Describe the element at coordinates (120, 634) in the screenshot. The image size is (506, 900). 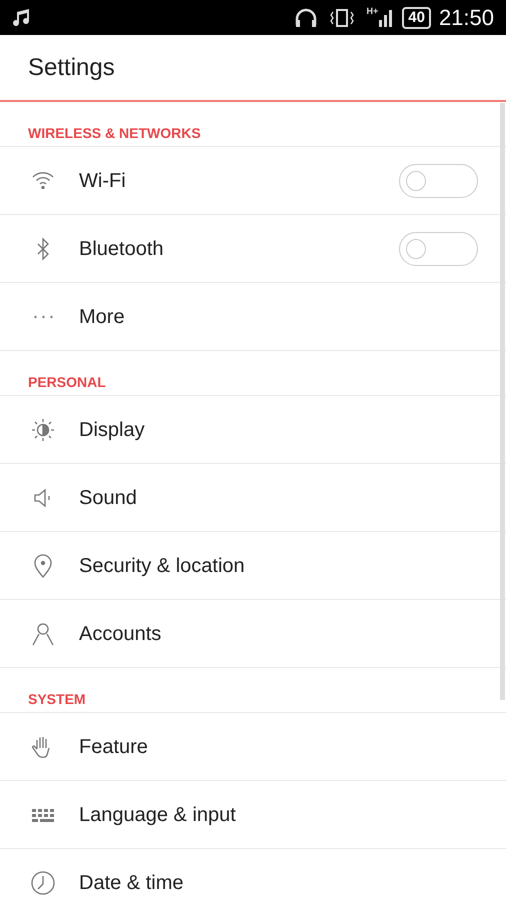
I see `item-label: Accounts` at that location.